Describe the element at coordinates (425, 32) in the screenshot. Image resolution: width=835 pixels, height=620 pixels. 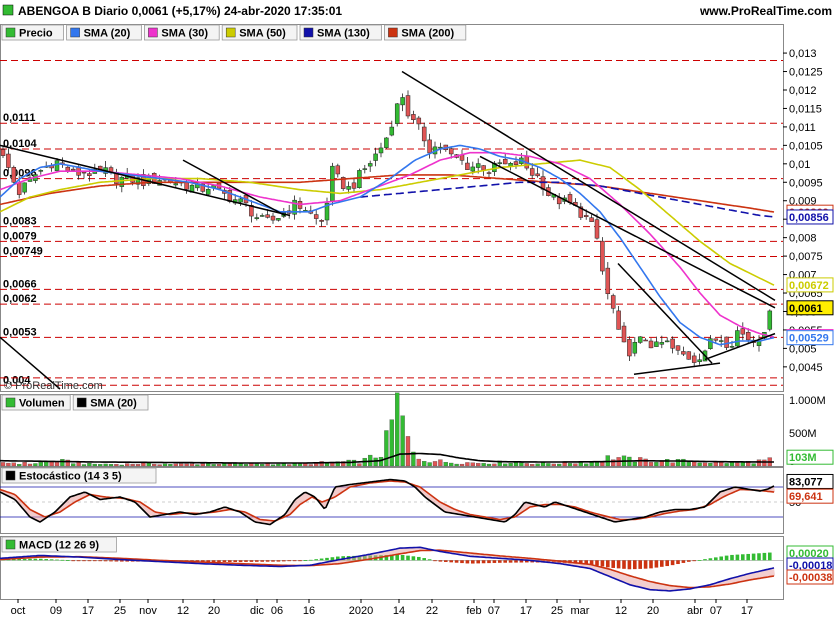
I see `price-legend-item: SMA (200)` at that location.